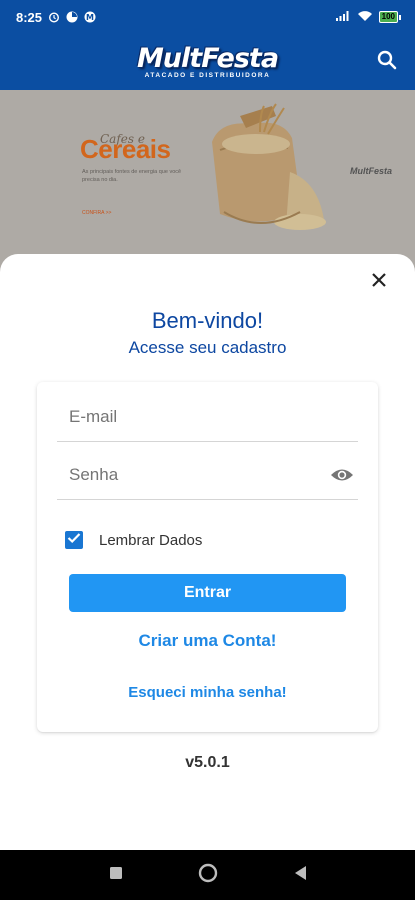 This screenshot has height=900, width=415. I want to click on notification-app-icon-2: M, so click(90, 17).